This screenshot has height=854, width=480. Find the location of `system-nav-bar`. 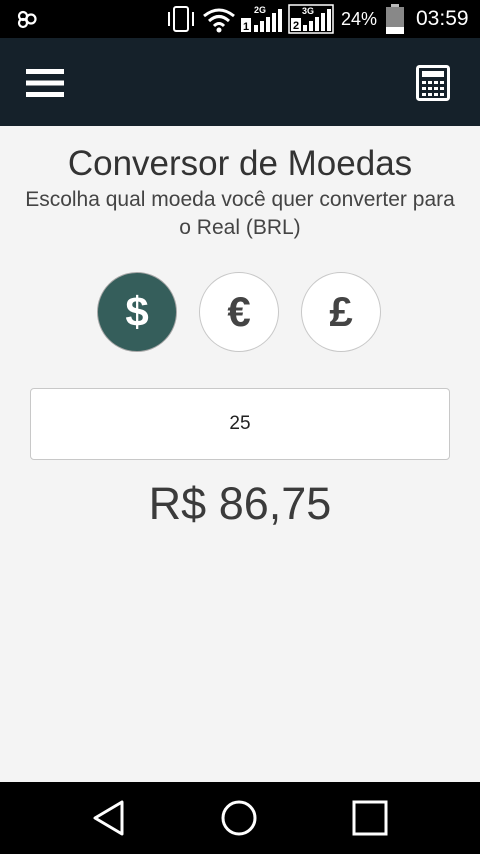

system-nav-bar is located at coordinates (240, 818).